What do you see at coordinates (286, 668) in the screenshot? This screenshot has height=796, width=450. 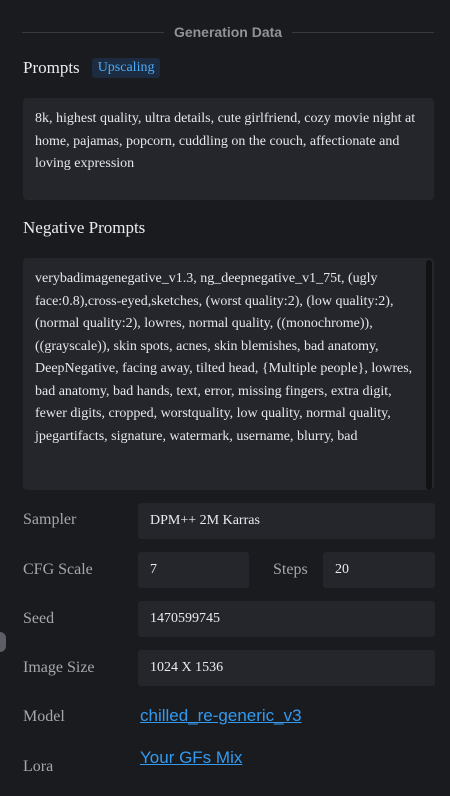 I see `image-size-field: 1024 X 1536` at bounding box center [286, 668].